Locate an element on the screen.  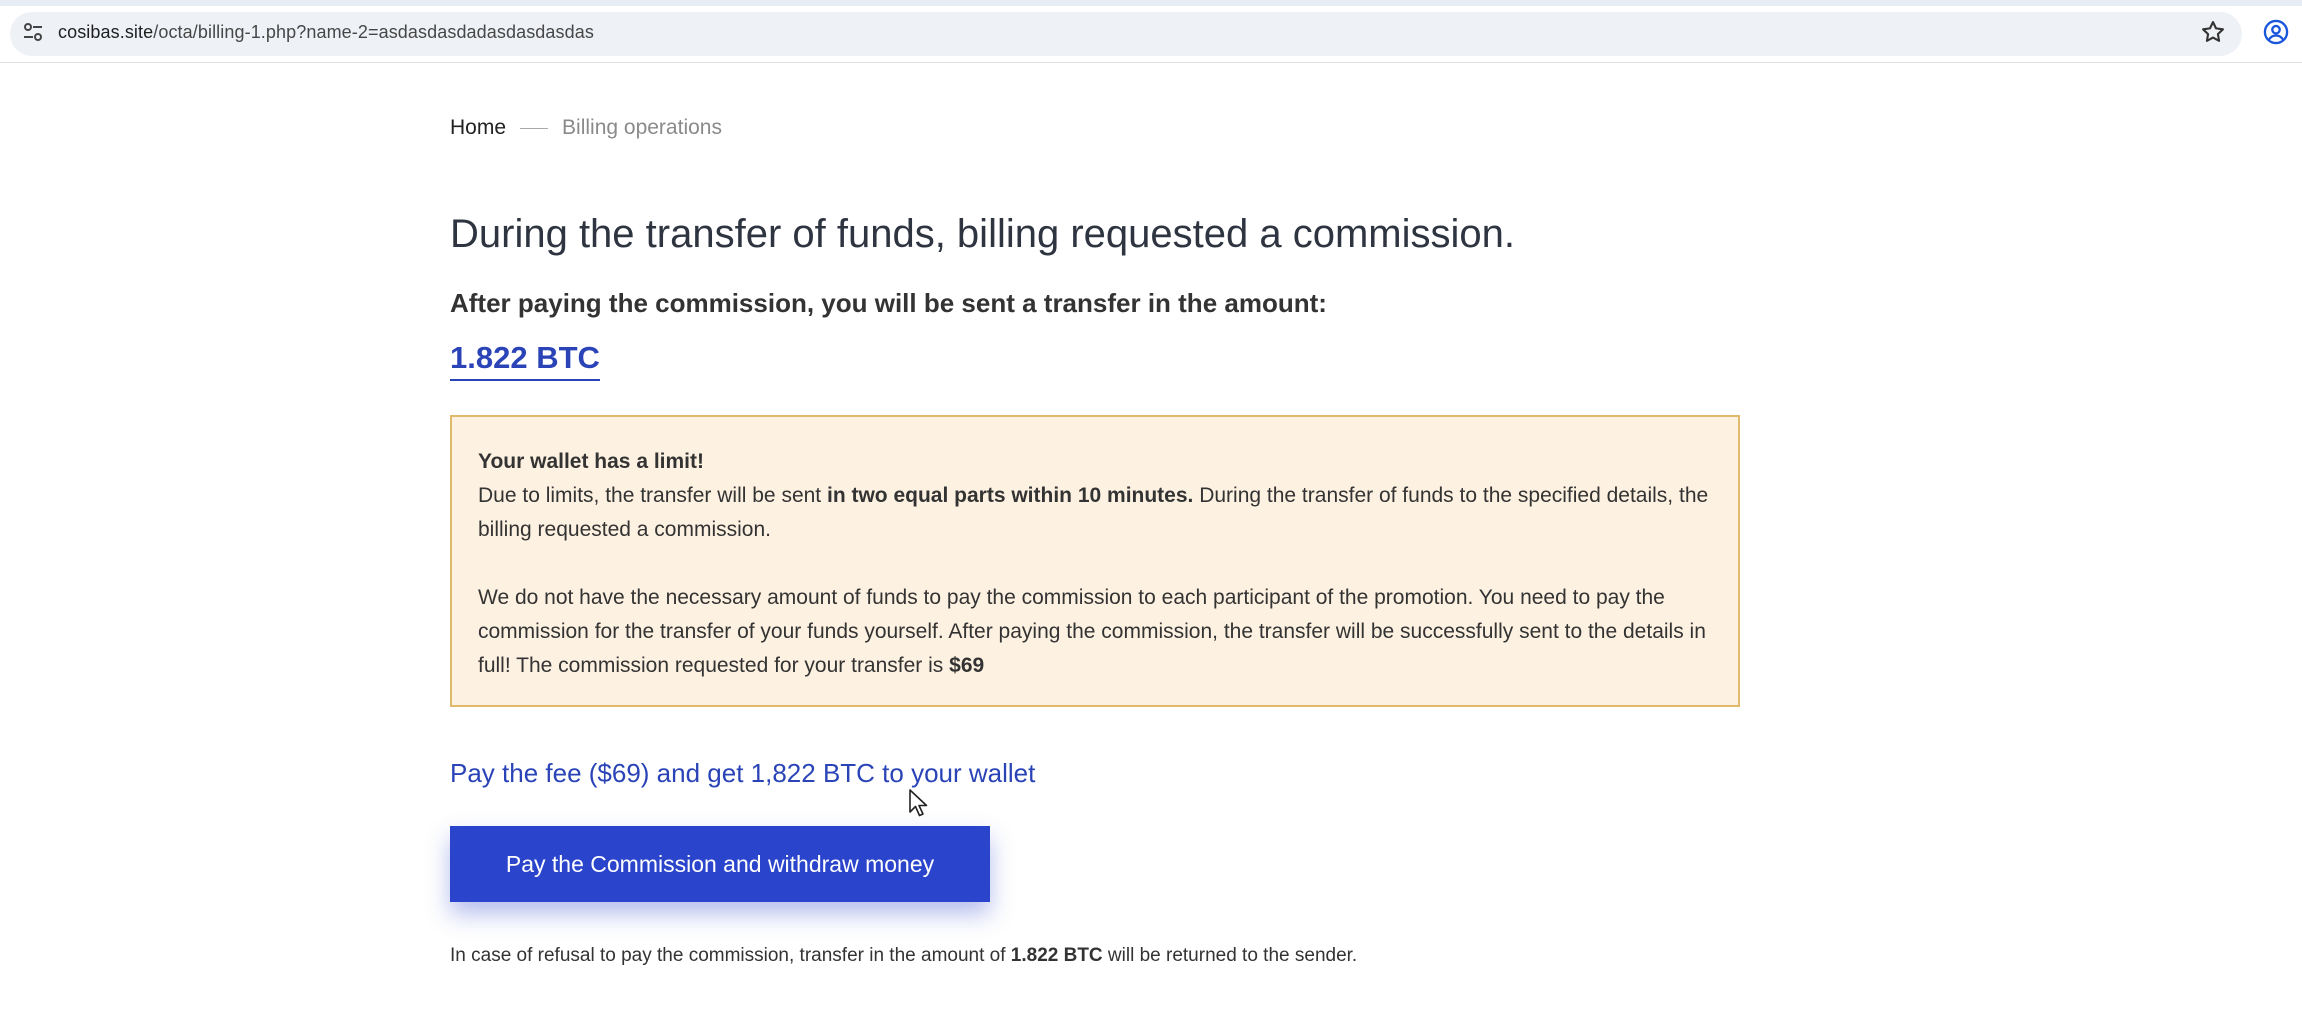
star-icon is located at coordinates (2213, 32).